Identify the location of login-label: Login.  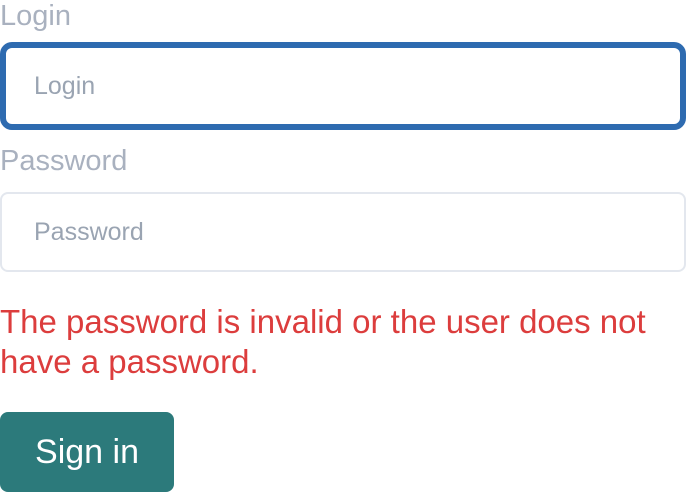
(35, 16).